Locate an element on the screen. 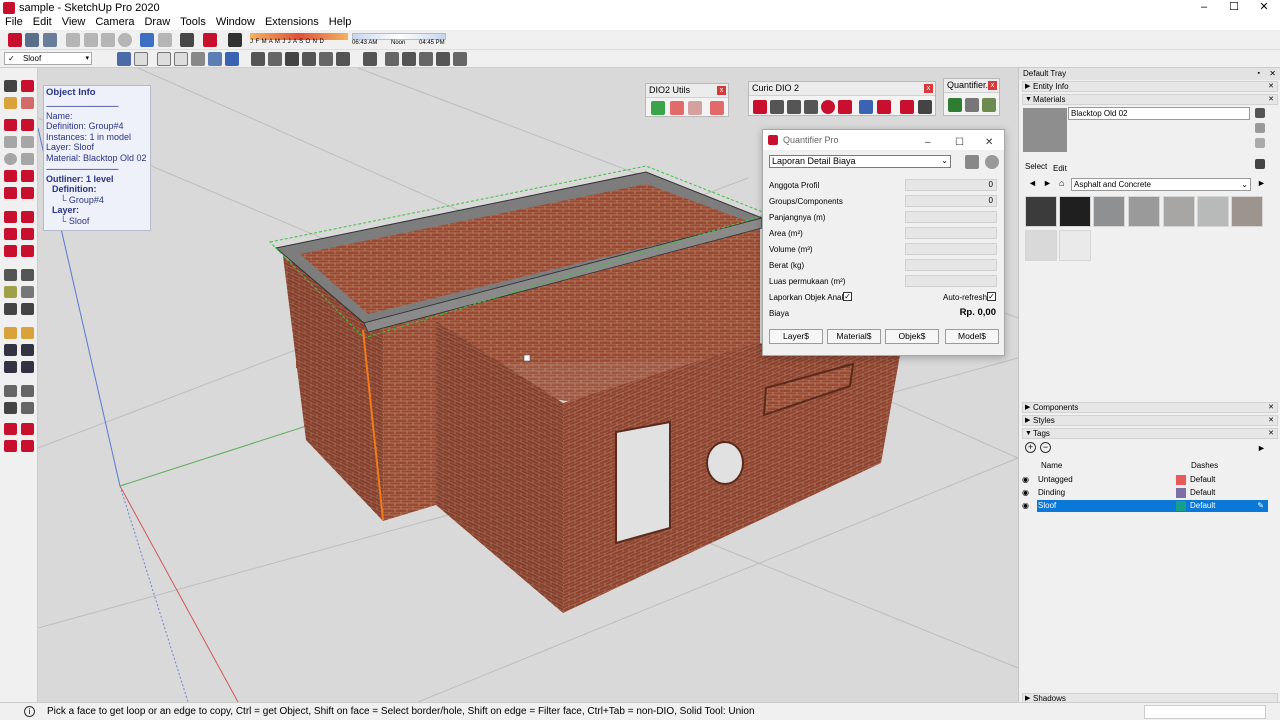  move-tool-icon is located at coordinates (10, 217).